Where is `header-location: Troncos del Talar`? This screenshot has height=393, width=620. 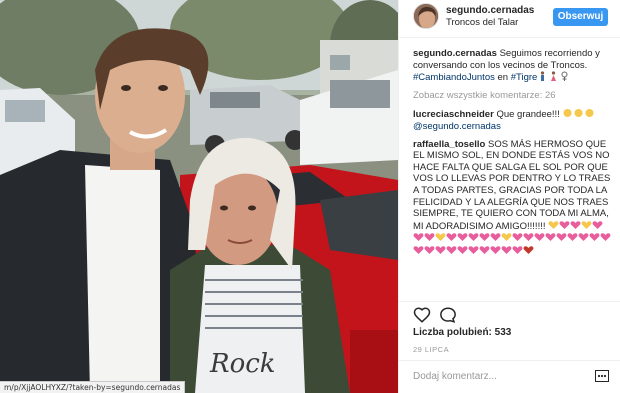 header-location: Troncos del Talar is located at coordinates (482, 22).